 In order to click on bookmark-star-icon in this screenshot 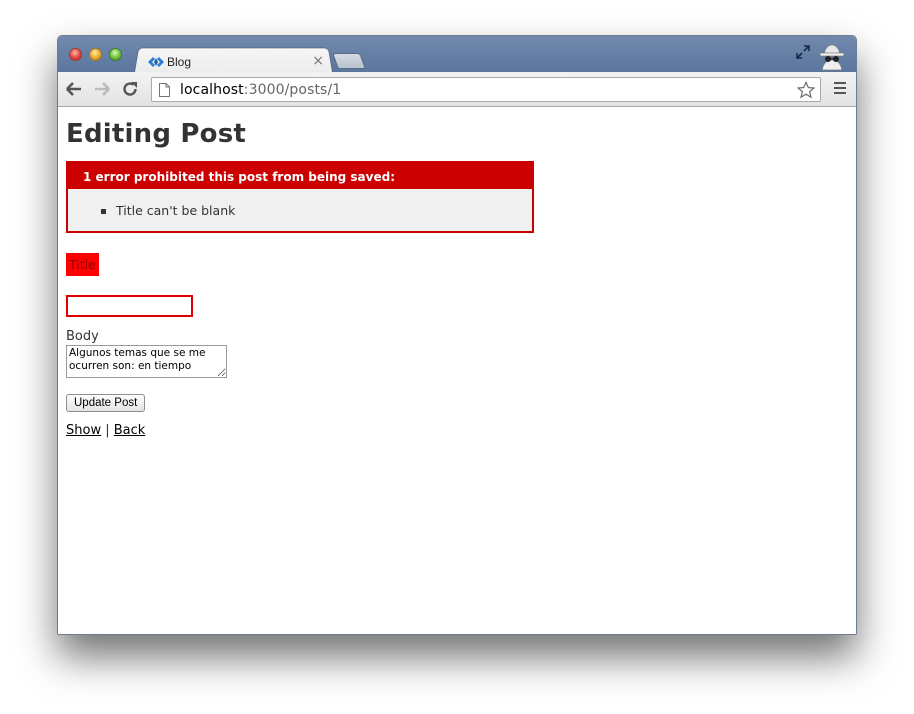, I will do `click(806, 90)`.